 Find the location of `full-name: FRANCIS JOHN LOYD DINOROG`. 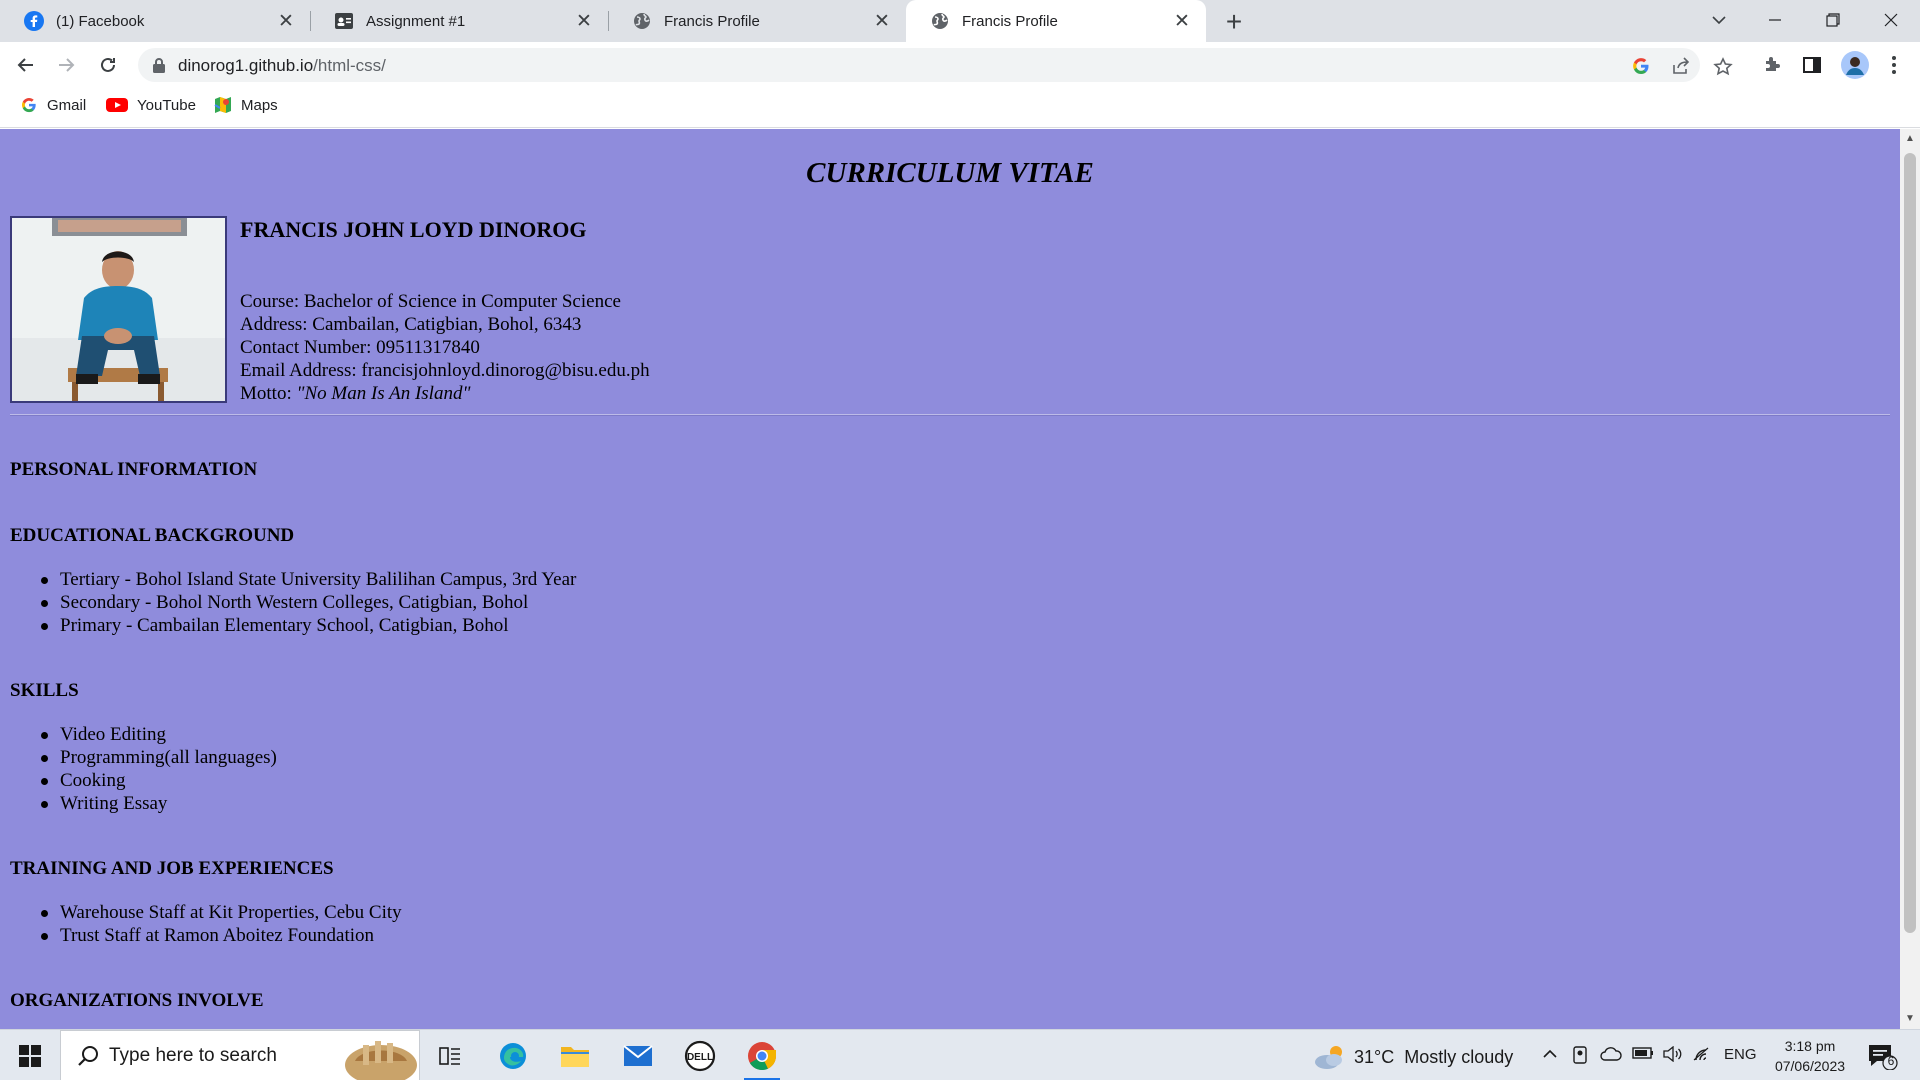

full-name: FRANCIS JOHN LOYD DINOROG is located at coordinates (413, 229).